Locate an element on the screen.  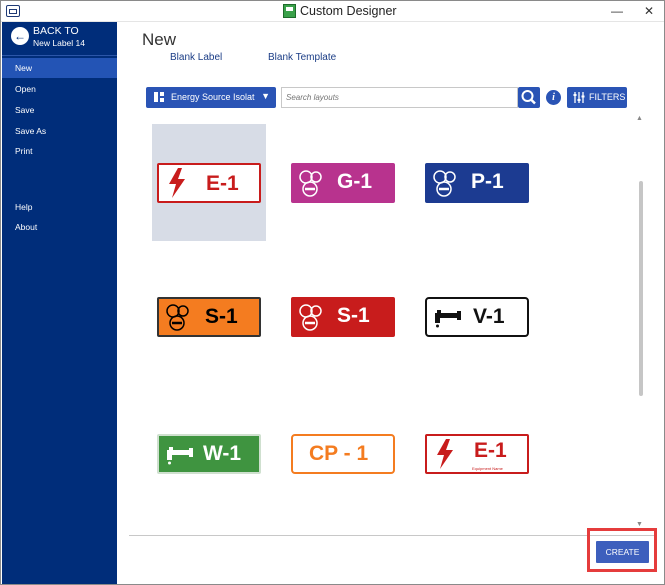
back-title: BACK TO is located at coordinates (56, 31).